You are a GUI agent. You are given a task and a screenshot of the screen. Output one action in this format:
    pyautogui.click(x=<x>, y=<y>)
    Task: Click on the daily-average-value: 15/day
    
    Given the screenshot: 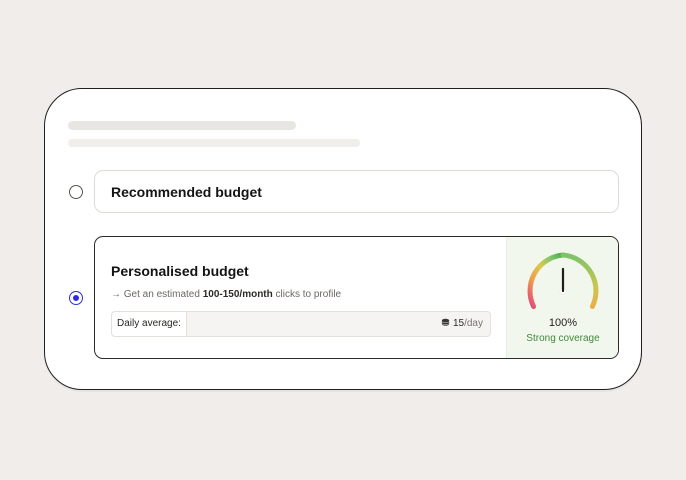 What is the action you would take?
    pyautogui.click(x=462, y=324)
    